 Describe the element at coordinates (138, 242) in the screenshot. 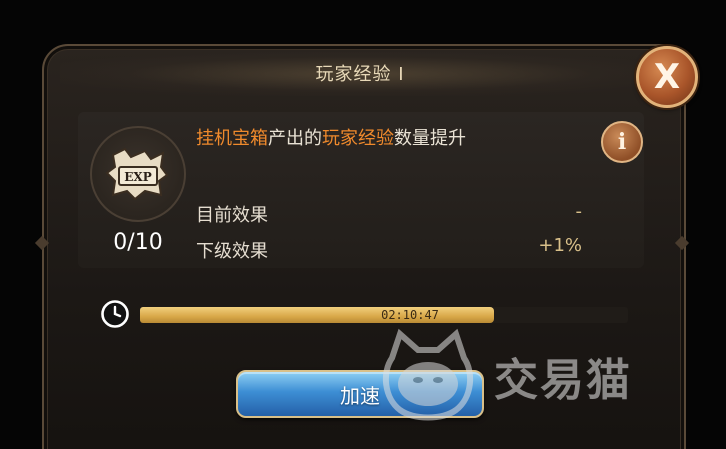

I see `upgrade-count: 0/10` at that location.